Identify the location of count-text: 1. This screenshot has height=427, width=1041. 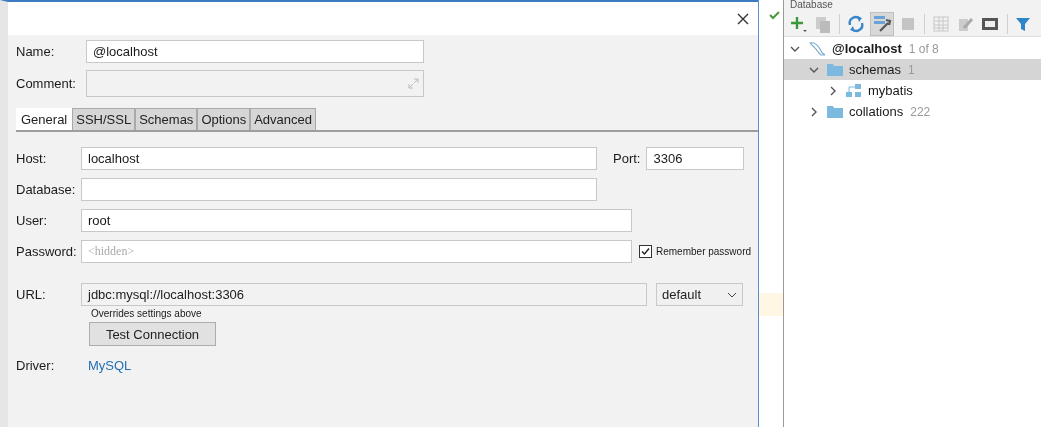
(911, 69).